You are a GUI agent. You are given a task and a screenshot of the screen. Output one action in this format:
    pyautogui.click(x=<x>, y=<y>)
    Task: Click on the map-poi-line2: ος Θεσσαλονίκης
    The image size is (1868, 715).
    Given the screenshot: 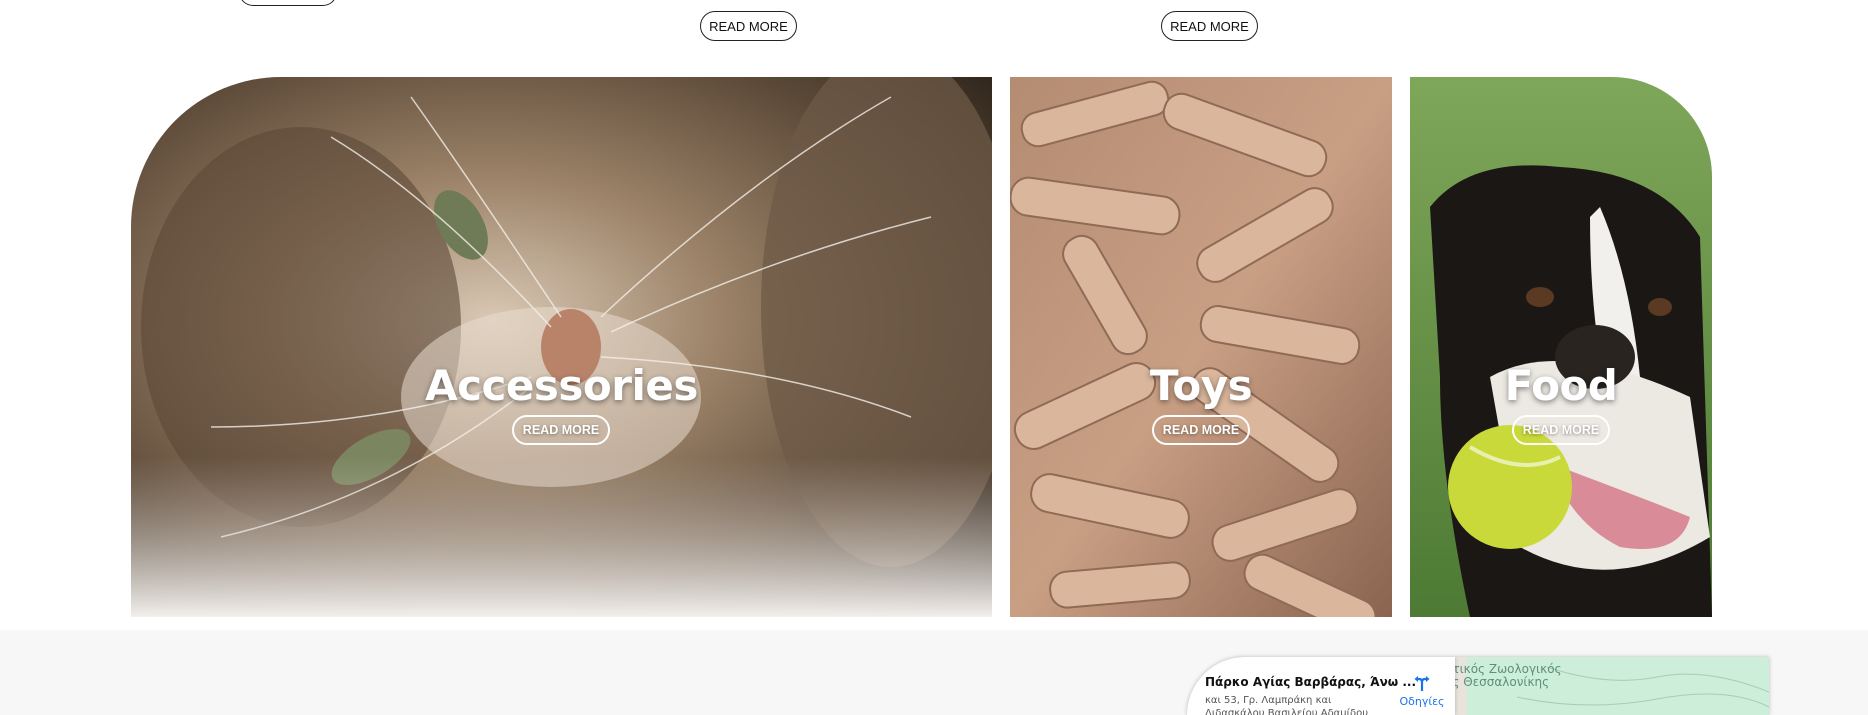 What is the action you would take?
    pyautogui.click(x=1497, y=682)
    